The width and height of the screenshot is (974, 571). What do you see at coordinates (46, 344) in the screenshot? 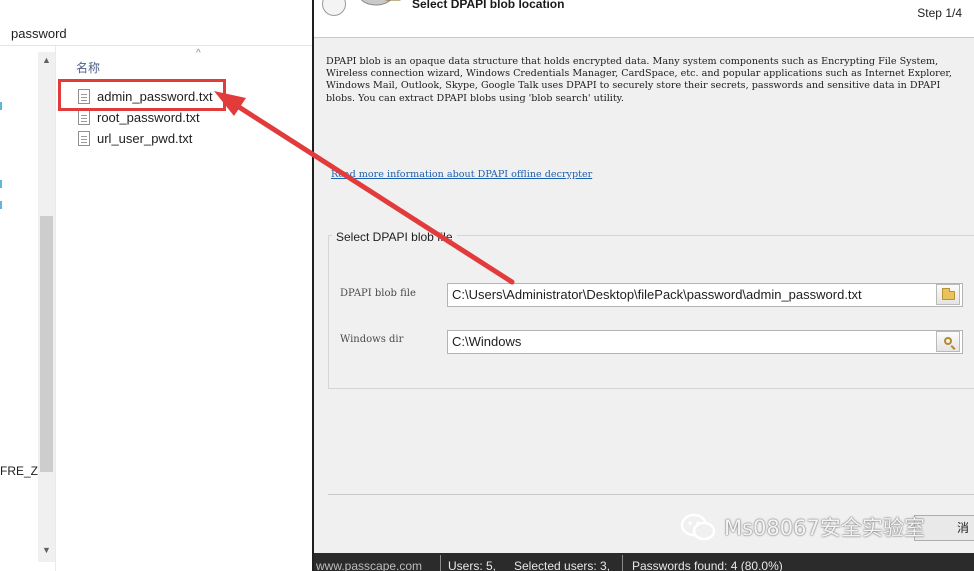
I see `scrollbar-thumb` at bounding box center [46, 344].